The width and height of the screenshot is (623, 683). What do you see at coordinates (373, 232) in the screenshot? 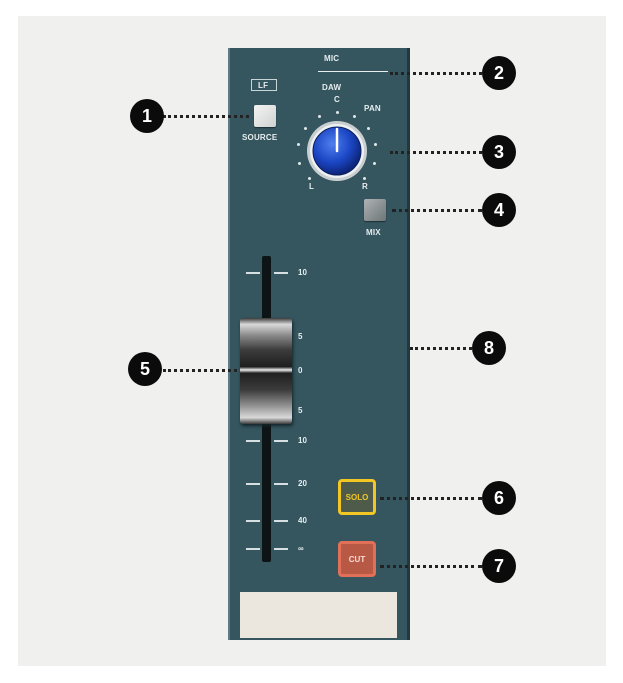
I see `mix-label: MIX` at bounding box center [373, 232].